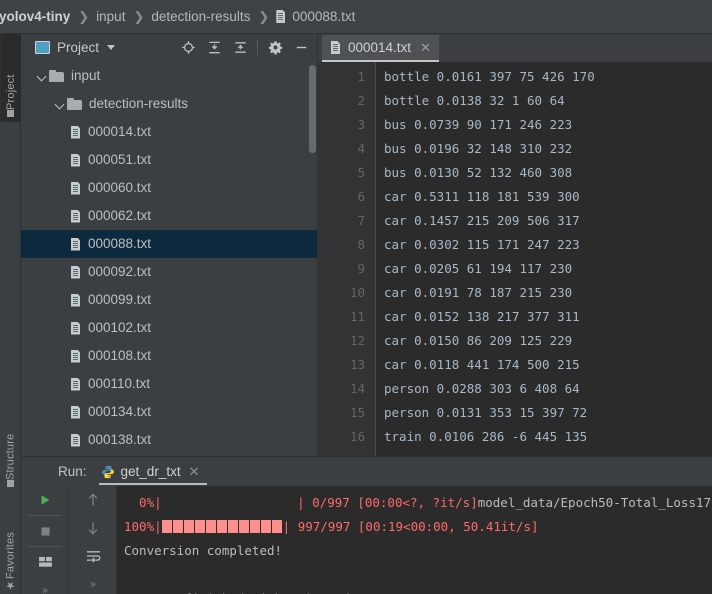 This screenshot has height=594, width=712. Describe the element at coordinates (486, 412) in the screenshot. I see `code-line: person 0.0131 353 15 397 72` at that location.